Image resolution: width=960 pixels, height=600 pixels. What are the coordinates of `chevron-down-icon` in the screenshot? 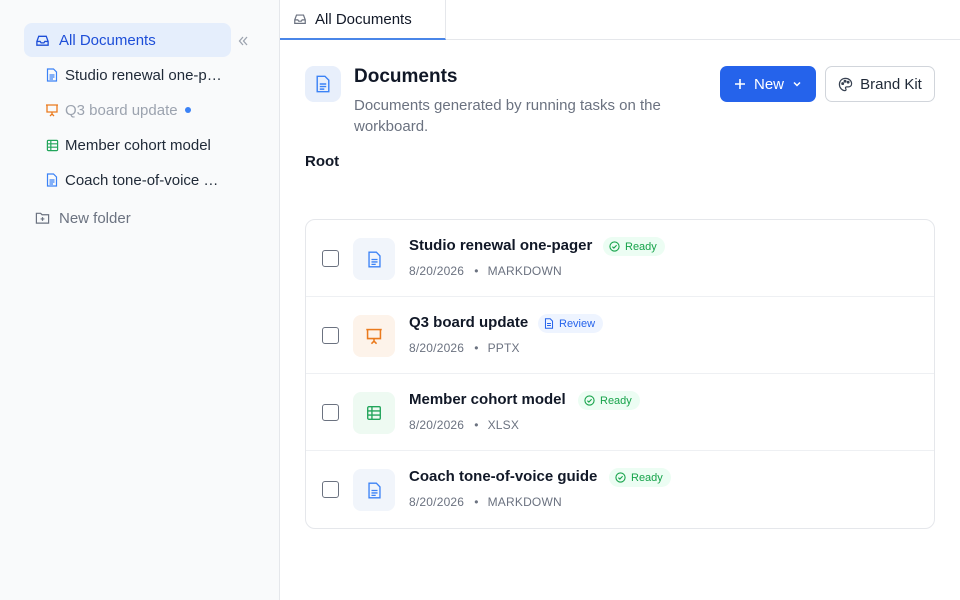 It's located at (797, 84).